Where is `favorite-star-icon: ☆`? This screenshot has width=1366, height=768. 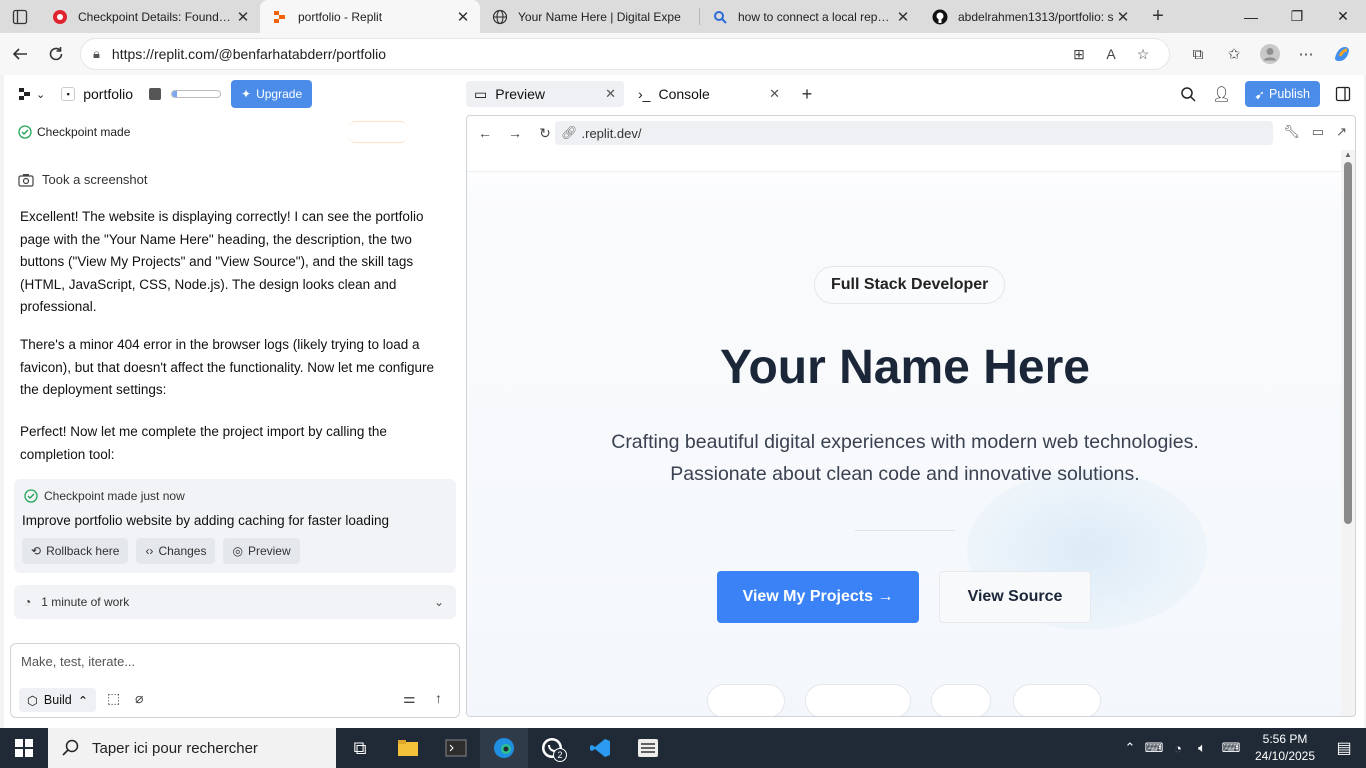
favorite-star-icon: ☆ is located at coordinates (1143, 54).